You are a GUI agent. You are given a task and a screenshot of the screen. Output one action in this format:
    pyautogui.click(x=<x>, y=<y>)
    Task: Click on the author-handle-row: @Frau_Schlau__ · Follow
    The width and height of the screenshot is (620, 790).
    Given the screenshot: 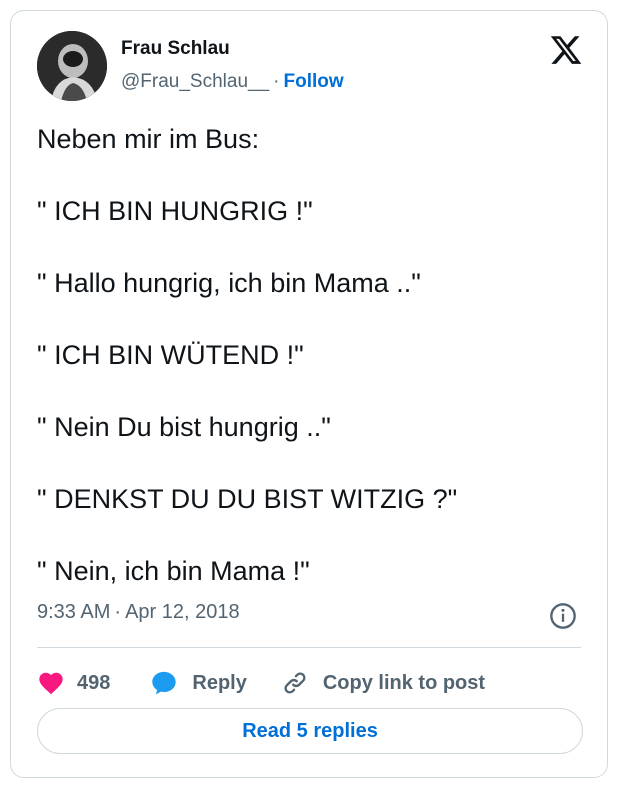 What is the action you would take?
    pyautogui.click(x=232, y=82)
    